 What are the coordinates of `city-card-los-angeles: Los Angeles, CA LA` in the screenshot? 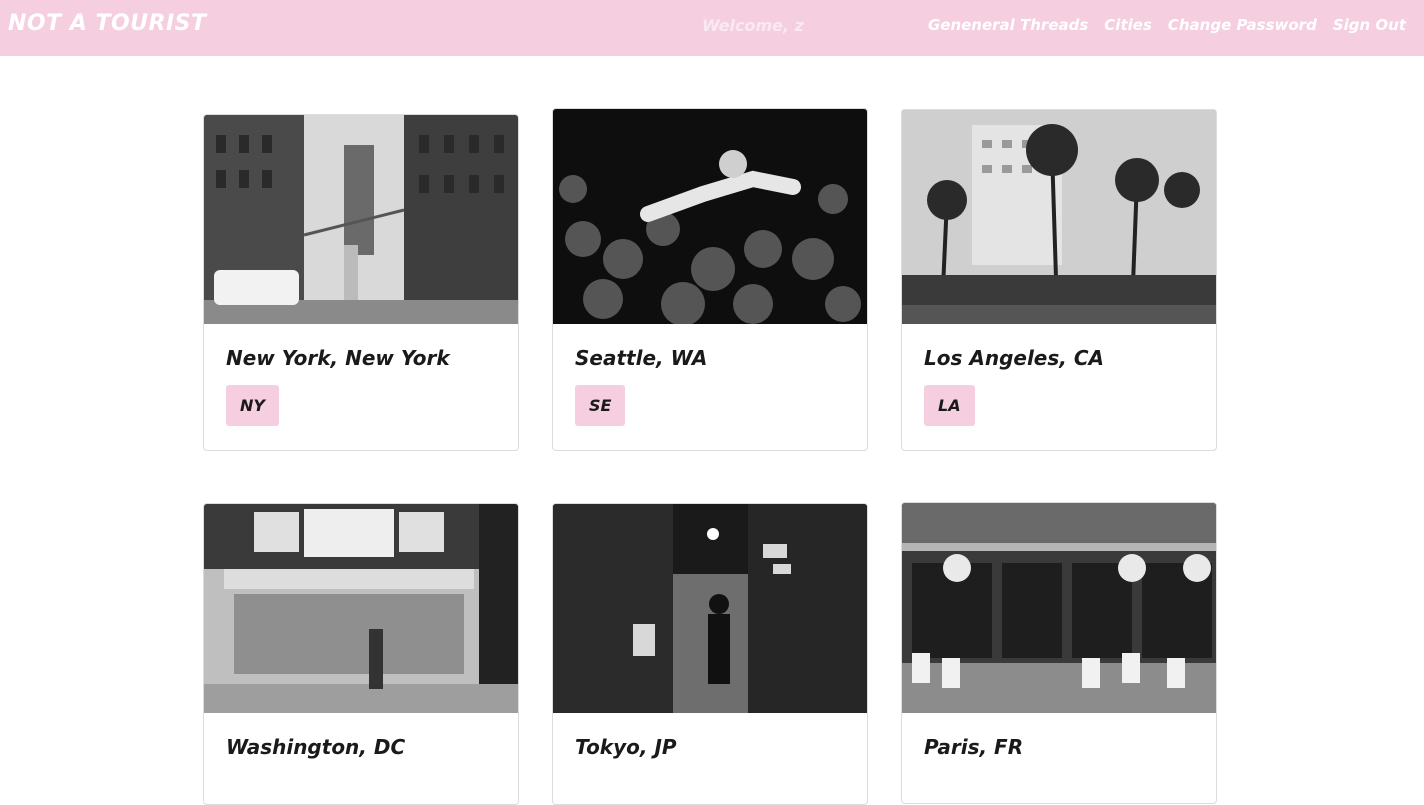 It's located at (1059, 280).